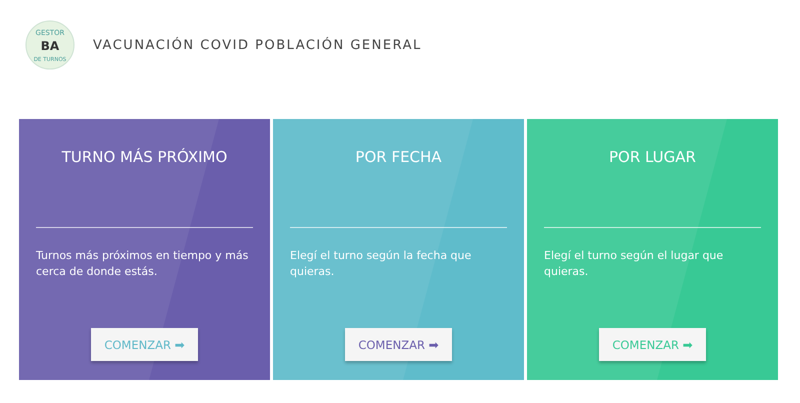 This screenshot has width=800, height=403. Describe the element at coordinates (381, 264) in the screenshot. I see `card-description: Elegí el turno según la fecha que quieras.` at that location.